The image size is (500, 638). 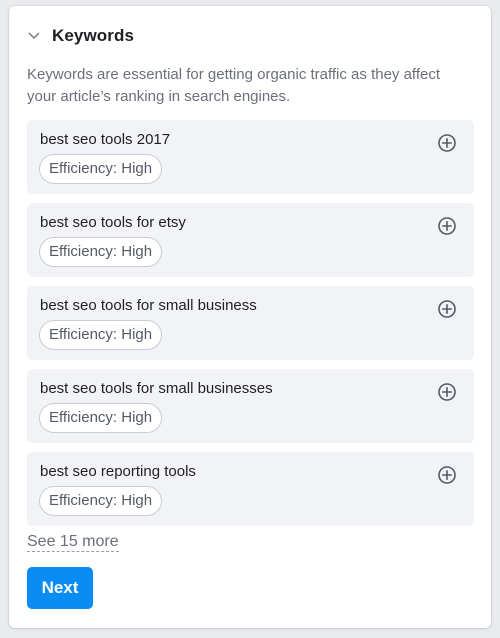 I want to click on keyword-text: best seo tools for small business, so click(x=148, y=305).